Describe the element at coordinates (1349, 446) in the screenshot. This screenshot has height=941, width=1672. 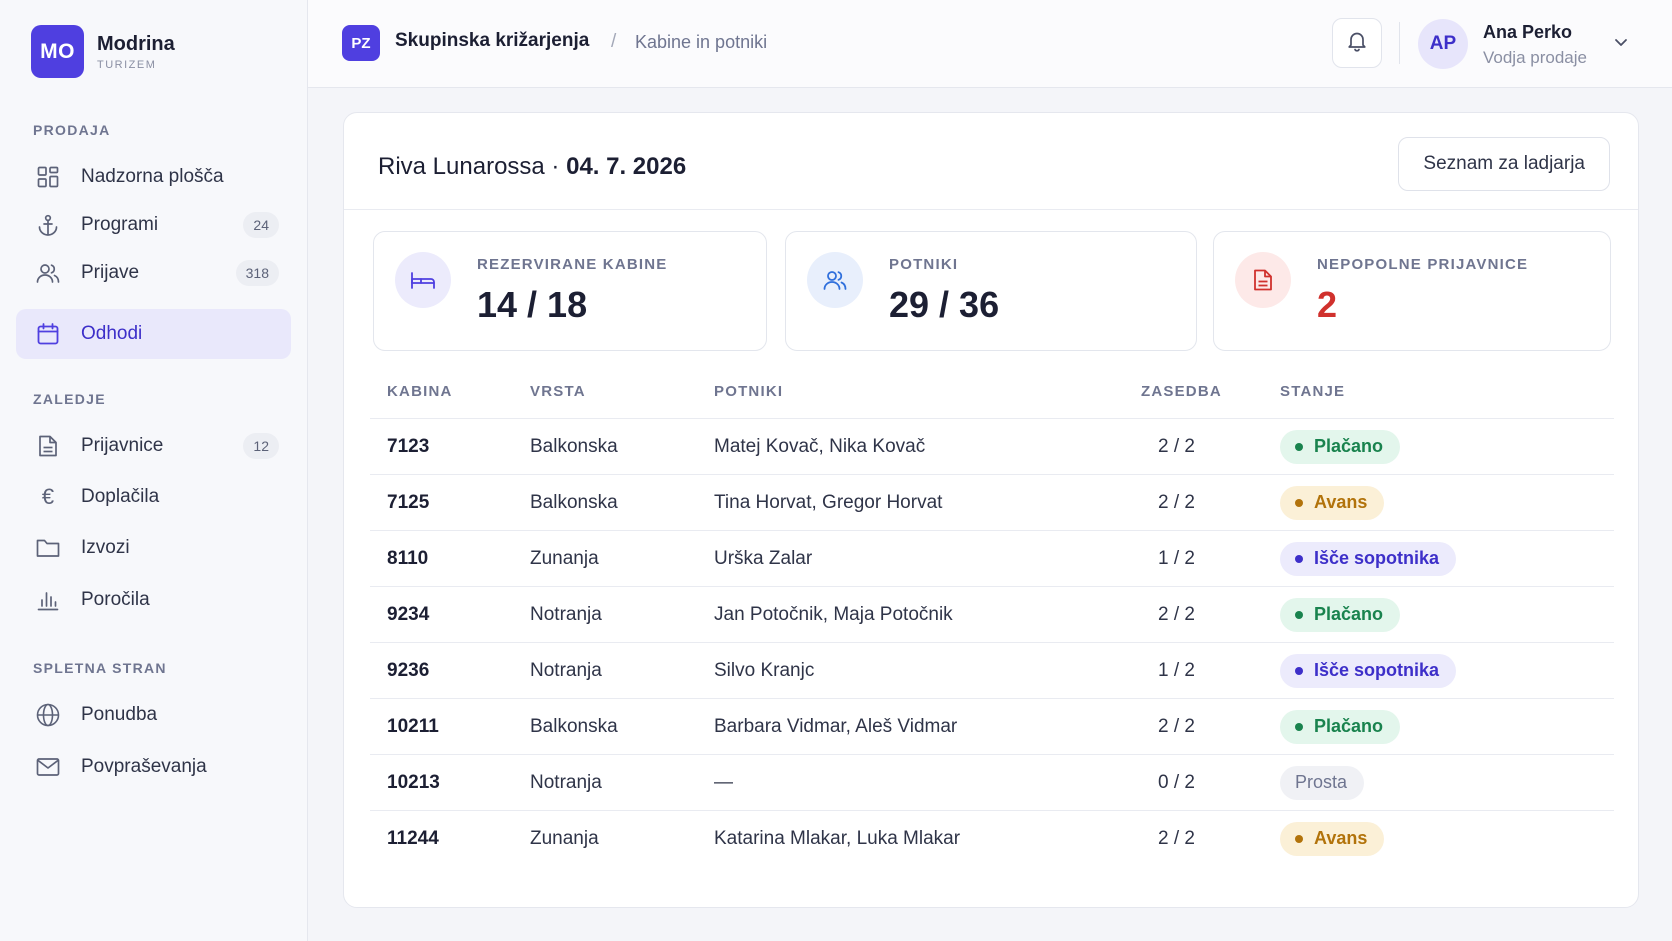
I see `status-label: Plačano` at that location.